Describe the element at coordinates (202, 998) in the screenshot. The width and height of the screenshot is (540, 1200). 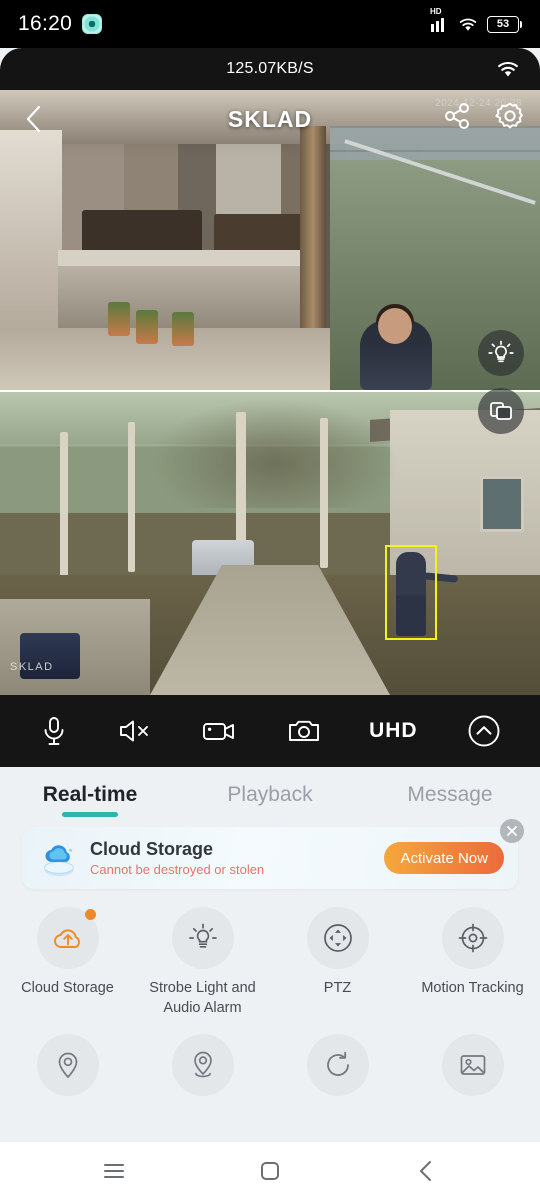
I see `feature-label: Strobe Light and Audio Alarm` at that location.